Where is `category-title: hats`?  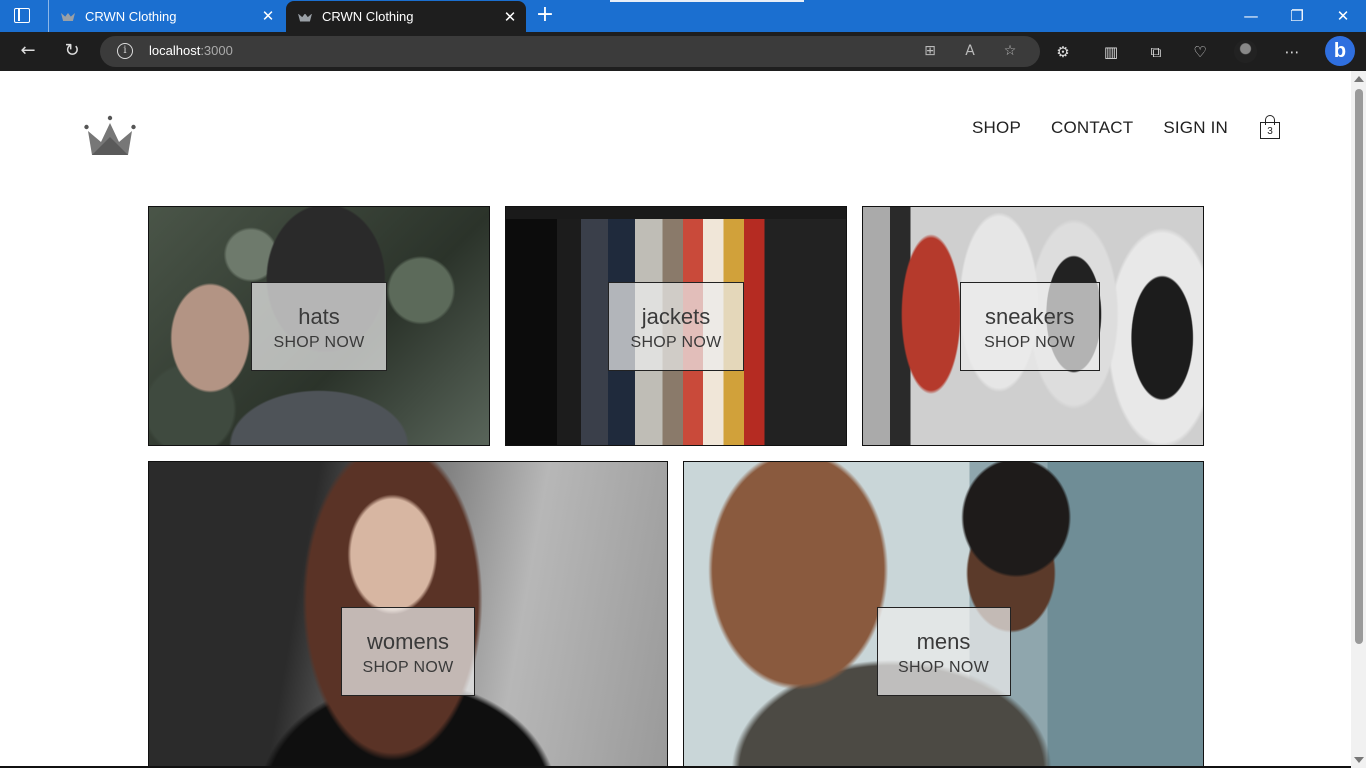 category-title: hats is located at coordinates (319, 316).